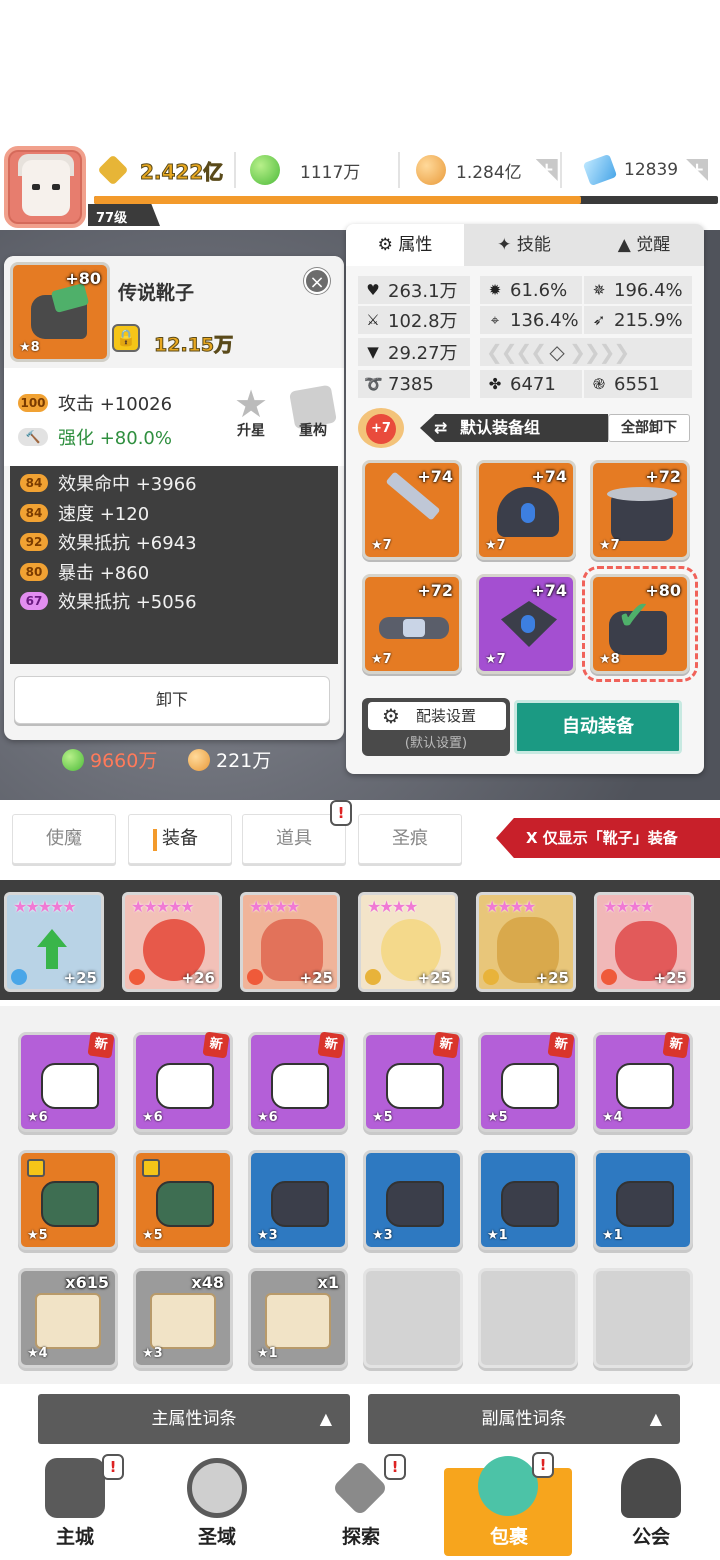 The image size is (720, 1560). I want to click on item-power: 12.15万, so click(193, 345).